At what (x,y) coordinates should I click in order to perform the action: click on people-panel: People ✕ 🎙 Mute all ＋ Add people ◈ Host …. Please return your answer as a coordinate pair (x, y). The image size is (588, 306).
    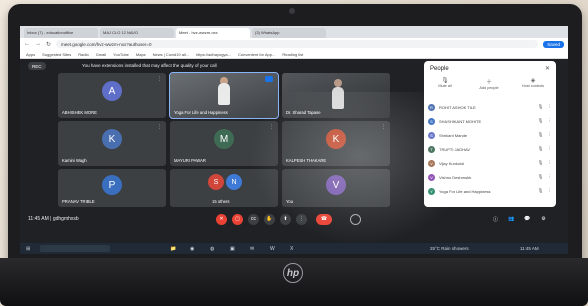
    Looking at the image, I should click on (490, 134).